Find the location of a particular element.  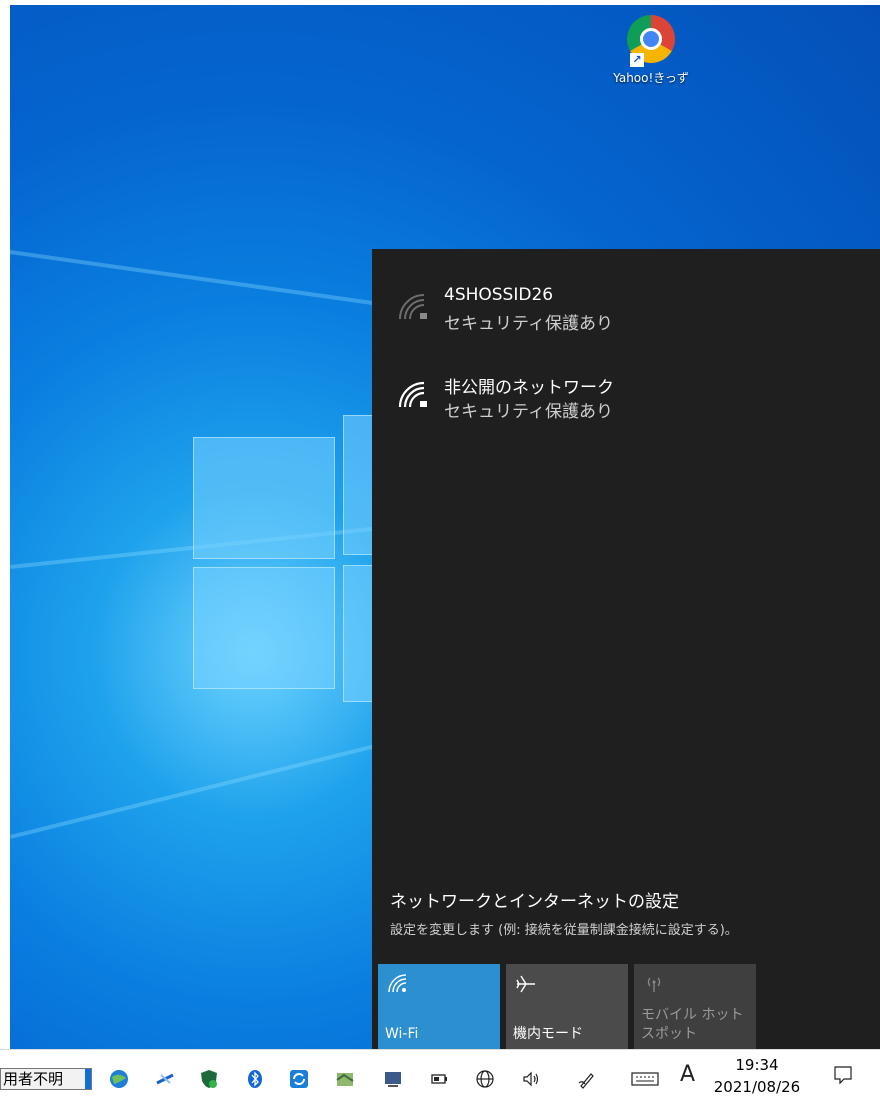

mobile-hotspot-tile: モバイル ホットスポット is located at coordinates (695, 1008).